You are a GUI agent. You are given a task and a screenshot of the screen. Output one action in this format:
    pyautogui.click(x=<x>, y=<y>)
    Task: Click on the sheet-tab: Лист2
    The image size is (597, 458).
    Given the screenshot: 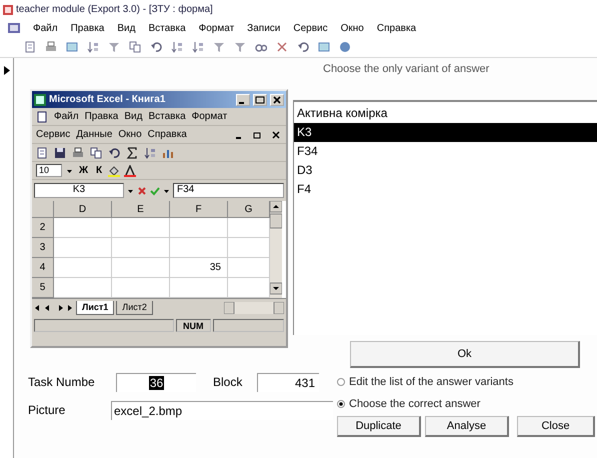 What is the action you would take?
    pyautogui.click(x=134, y=307)
    